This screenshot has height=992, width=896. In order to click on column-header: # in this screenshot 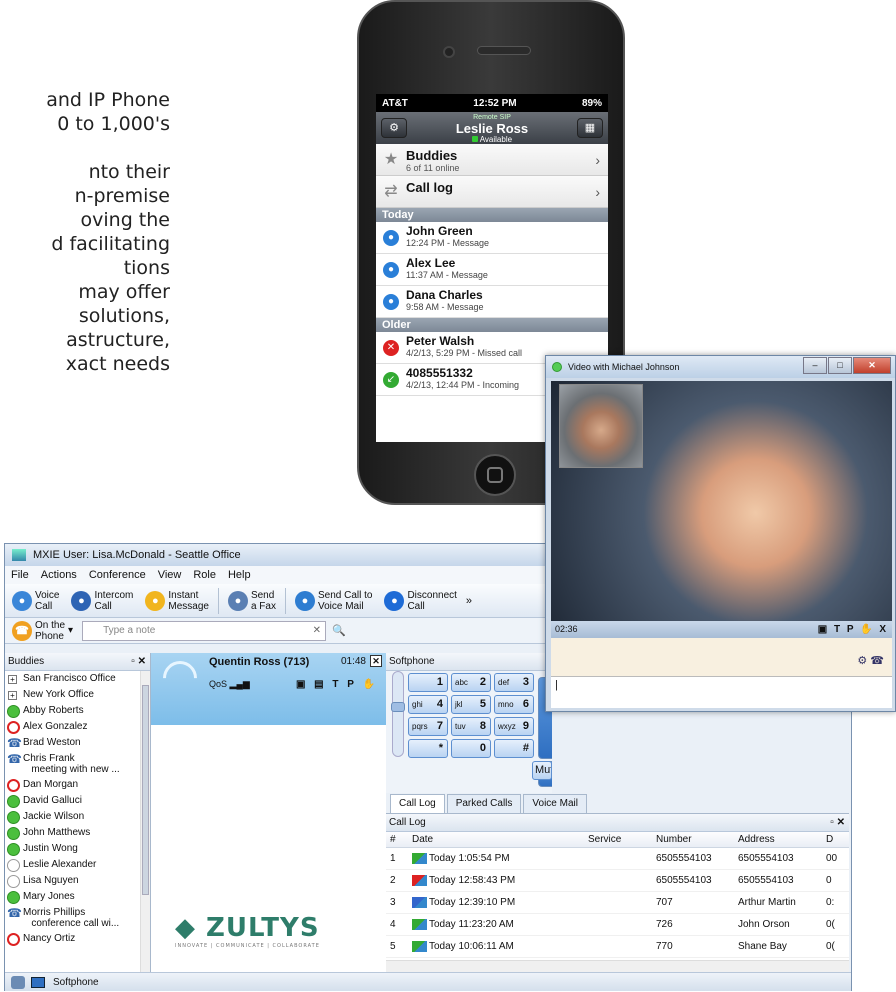, I will do `click(397, 839)`.